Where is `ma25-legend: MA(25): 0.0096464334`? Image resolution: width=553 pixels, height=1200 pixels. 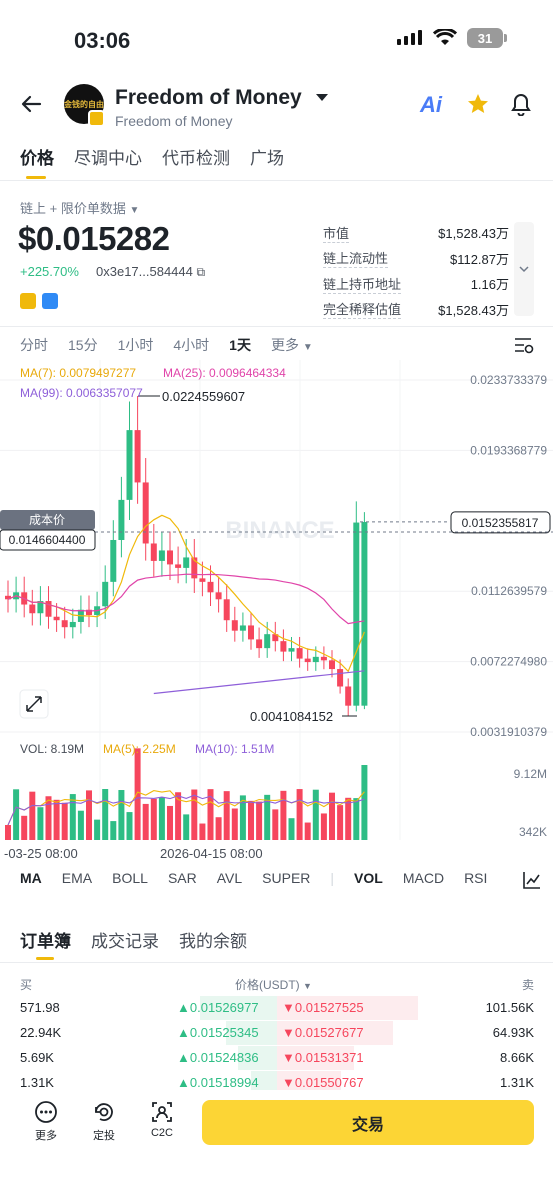
ma25-legend: MA(25): 0.0096464334 is located at coordinates (224, 373).